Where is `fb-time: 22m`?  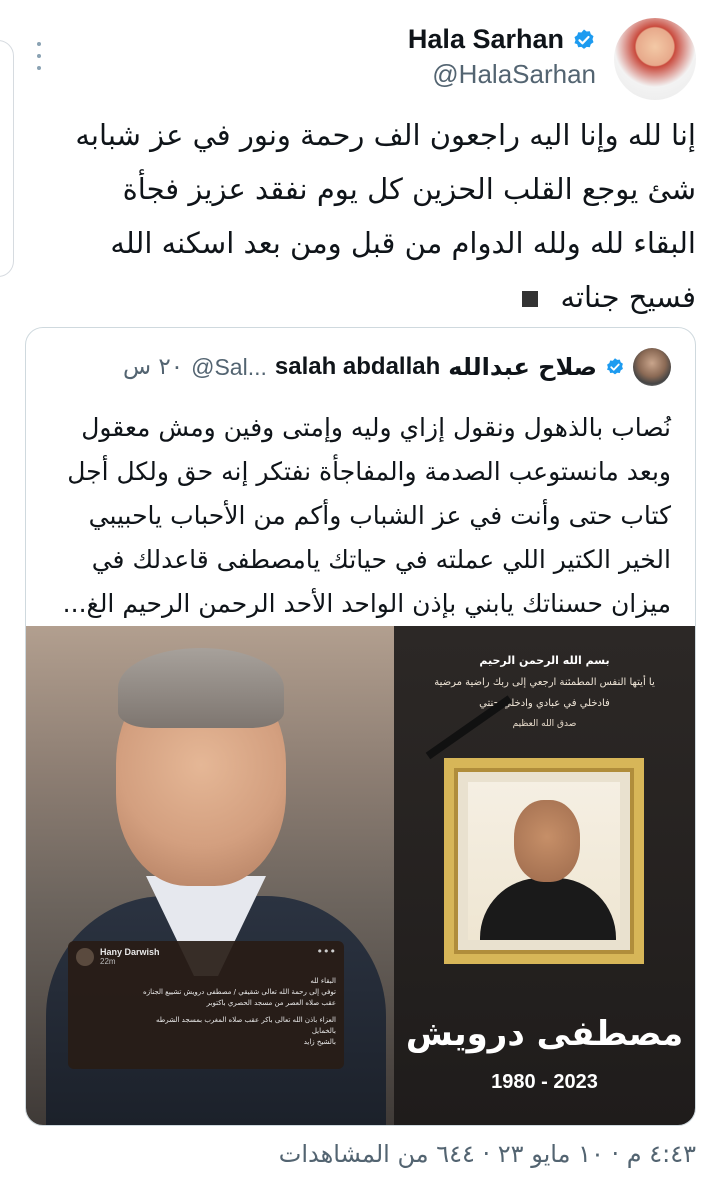 fb-time: 22m is located at coordinates (108, 961).